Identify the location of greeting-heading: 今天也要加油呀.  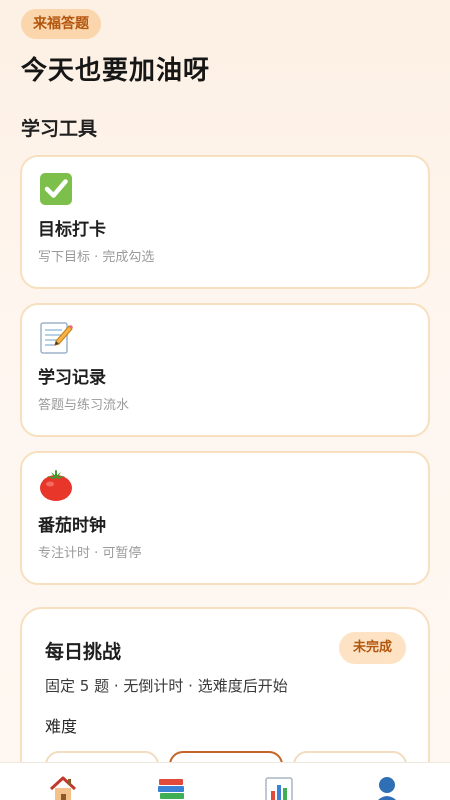
(116, 71).